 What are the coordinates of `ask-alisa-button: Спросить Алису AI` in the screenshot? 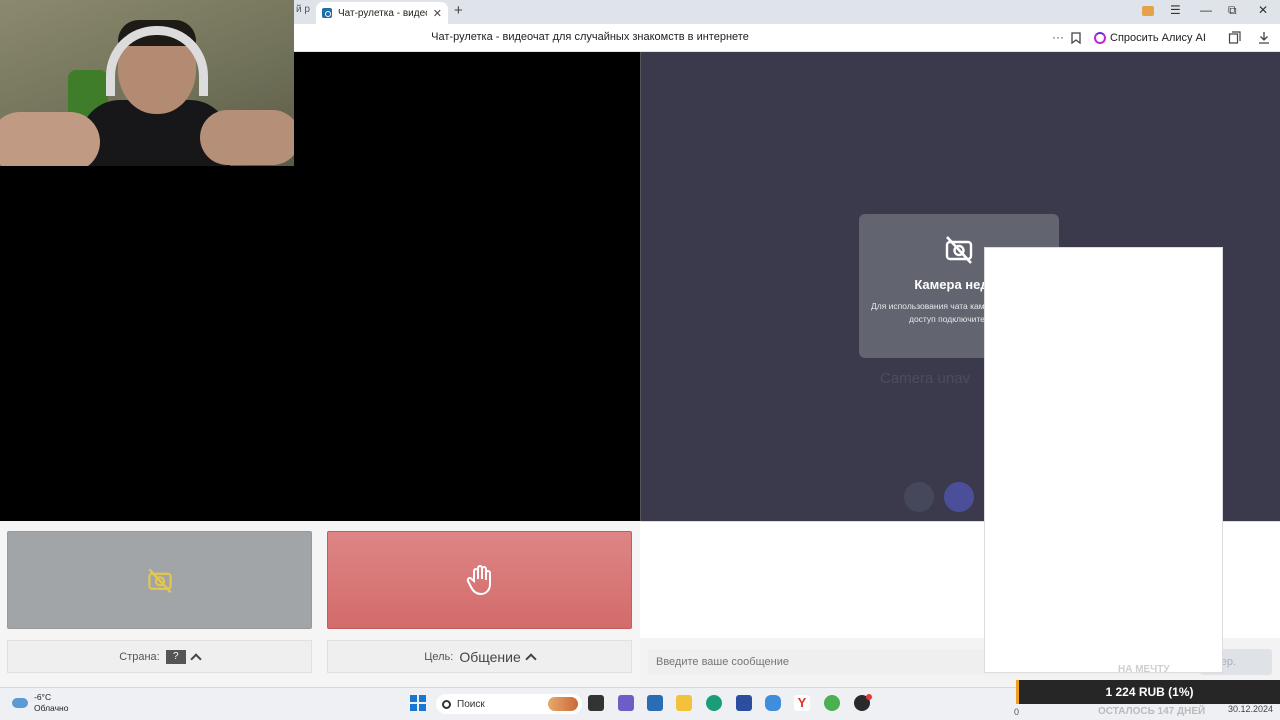 It's located at (1150, 38).